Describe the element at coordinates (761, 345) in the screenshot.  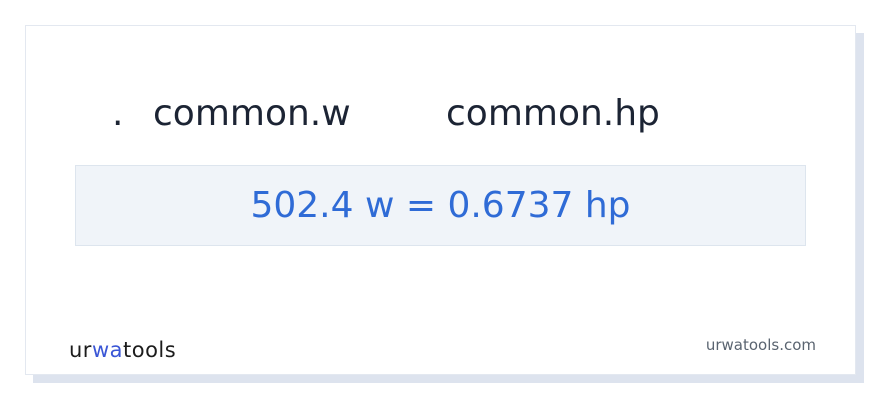
I see `site-url-link: urwatools.com` at that location.